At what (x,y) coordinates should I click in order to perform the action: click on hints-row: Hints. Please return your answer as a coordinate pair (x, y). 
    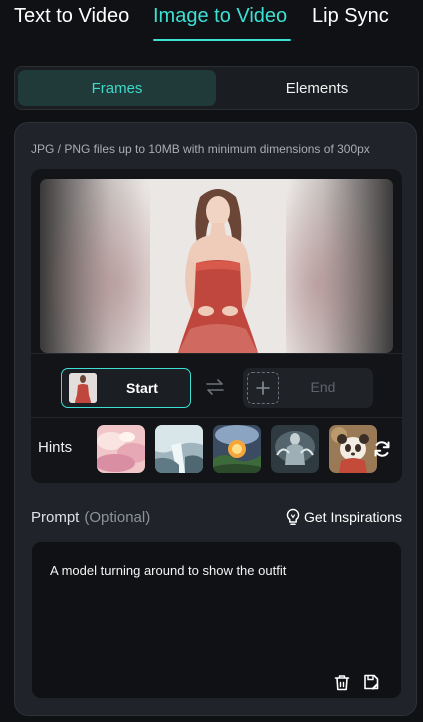
    Looking at the image, I should click on (216, 449).